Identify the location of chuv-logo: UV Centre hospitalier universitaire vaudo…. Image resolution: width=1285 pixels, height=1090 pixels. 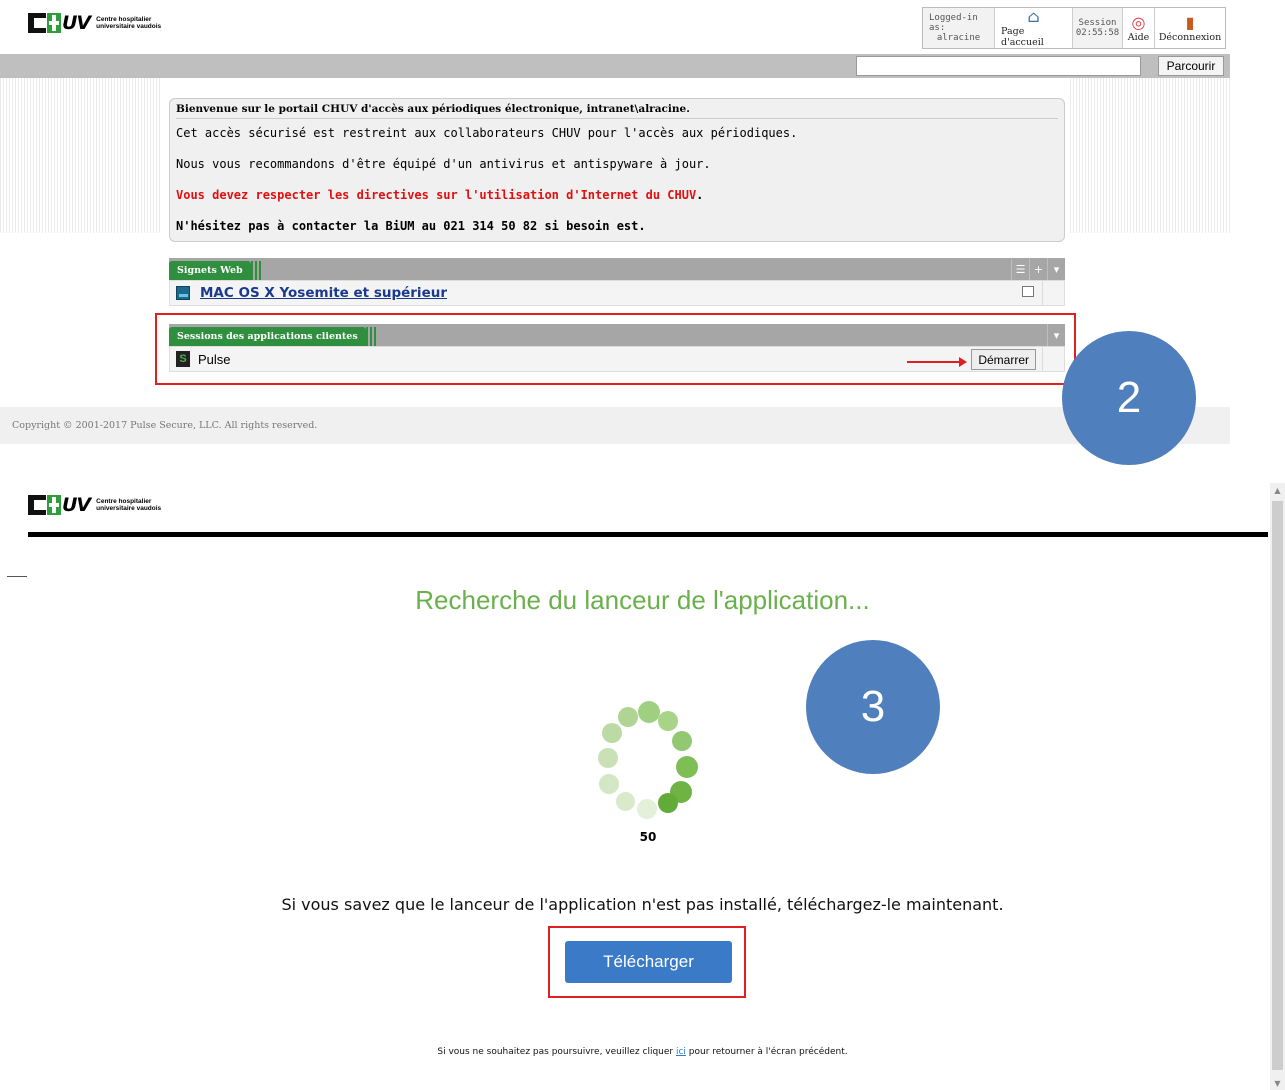
(94, 23).